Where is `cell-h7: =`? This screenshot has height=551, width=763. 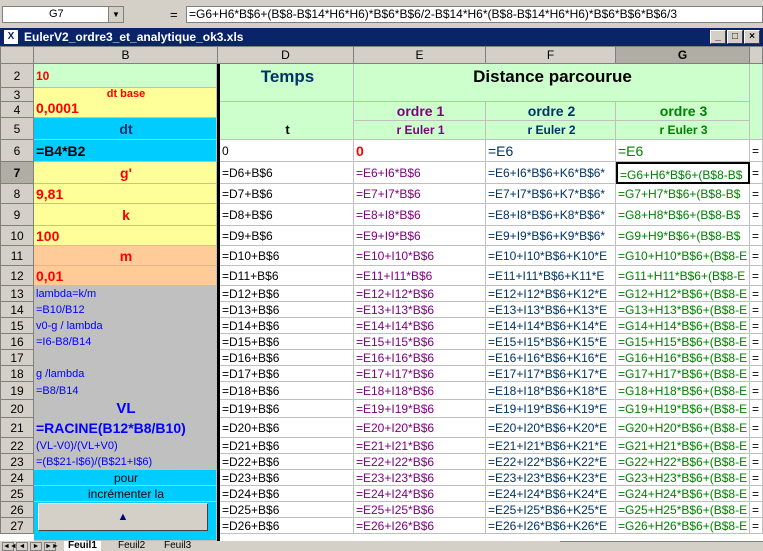
cell-h7: = is located at coordinates (756, 173).